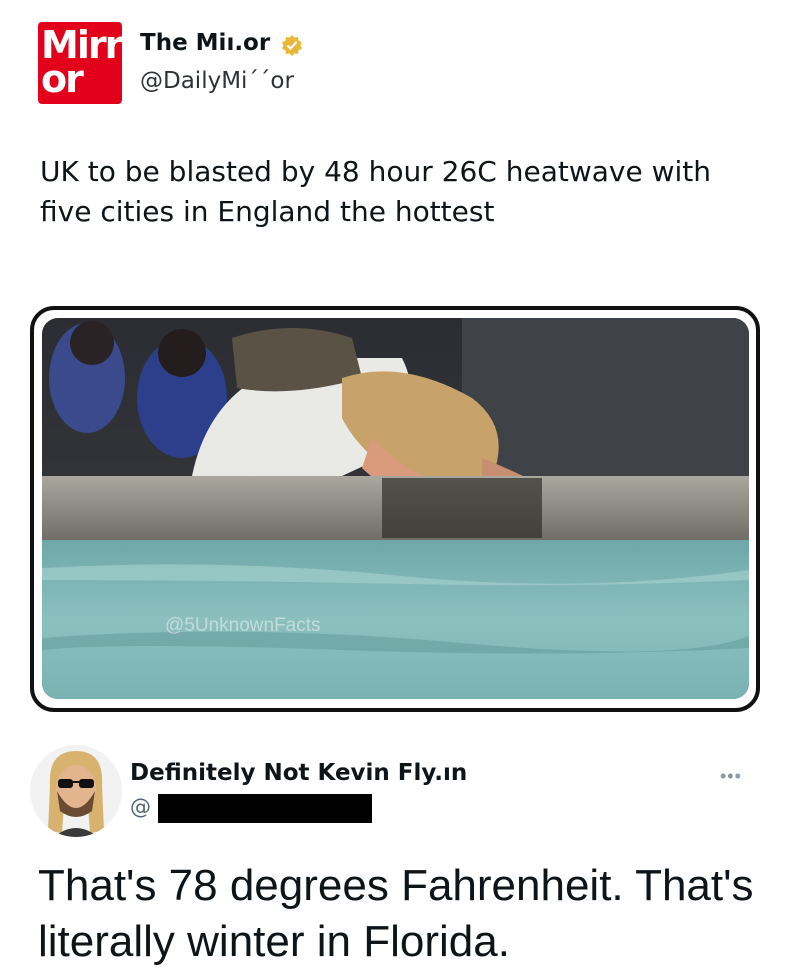 Image resolution: width=791 pixels, height=980 pixels. I want to click on reply-author-name: Definitely Not Kevin Fly.ın, so click(298, 773).